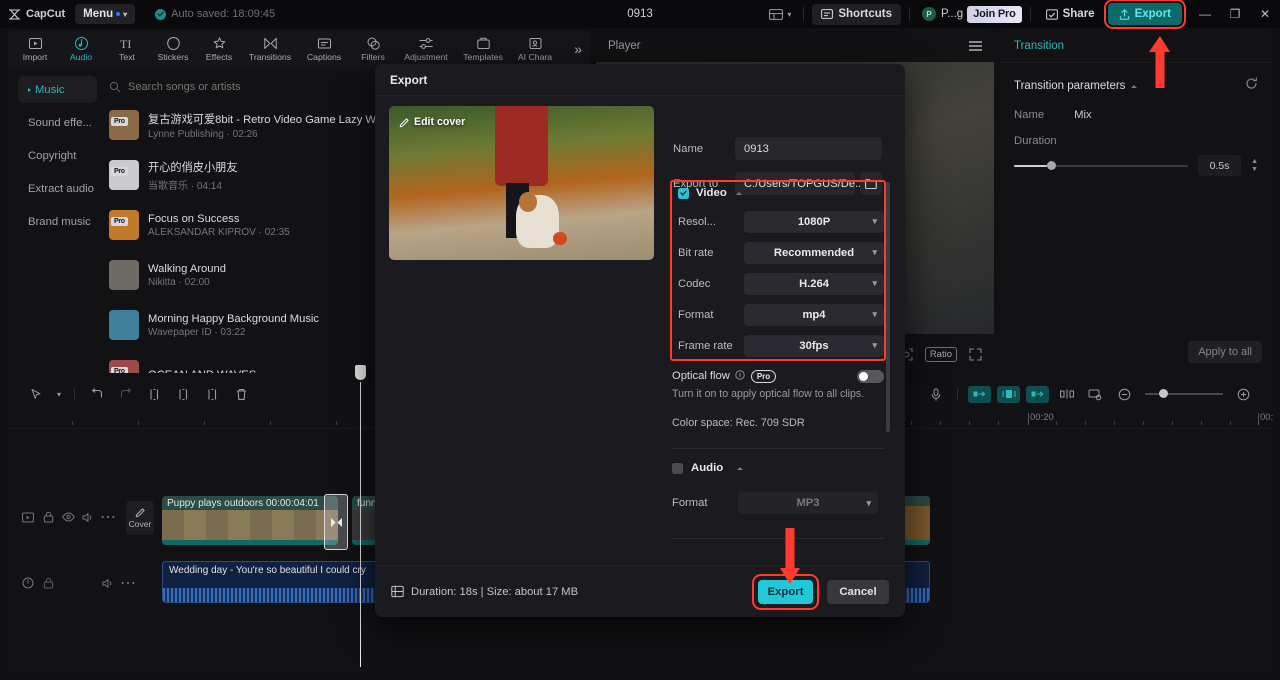  Describe the element at coordinates (262, 119) in the screenshot. I see `track-title: 复古游戏可爱8bit - Retro Video Game Lazy W` at that location.